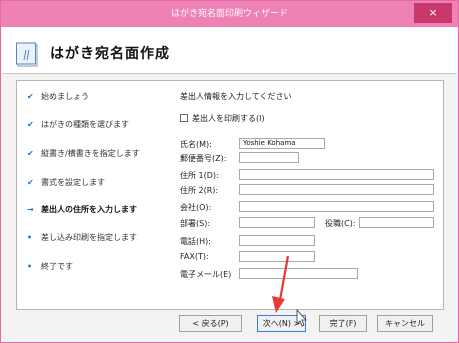  I want to click on address1-field, so click(336, 174).